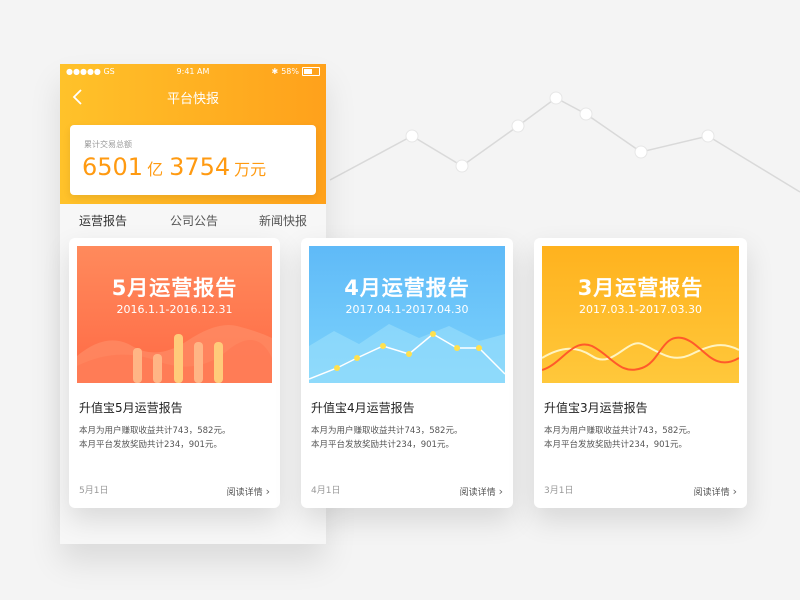 The image size is (800, 600). What do you see at coordinates (155, 169) in the screenshot?
I see `unit-billions: 亿` at bounding box center [155, 169].